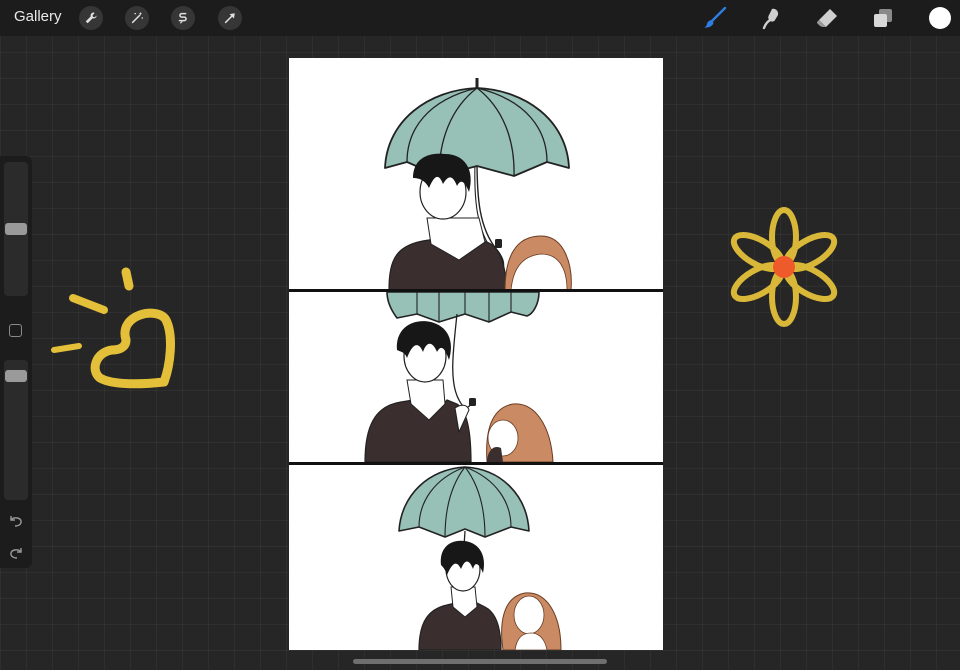 This screenshot has width=960, height=670. I want to click on transform-icon, so click(229, 18).